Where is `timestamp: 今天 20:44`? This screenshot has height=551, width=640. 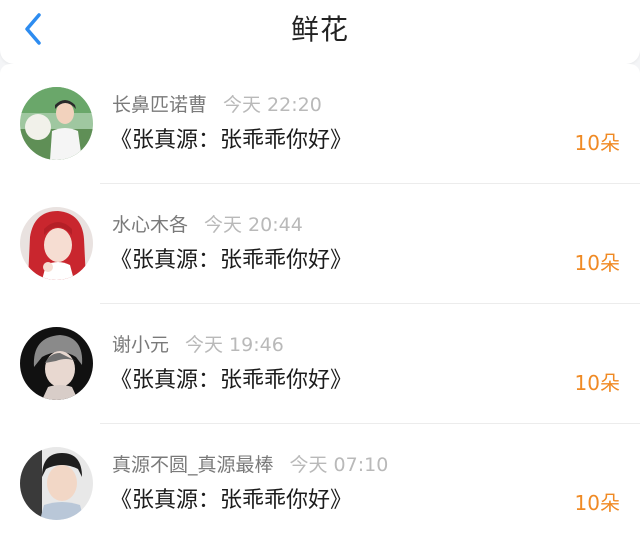 timestamp: 今天 20:44 is located at coordinates (253, 225).